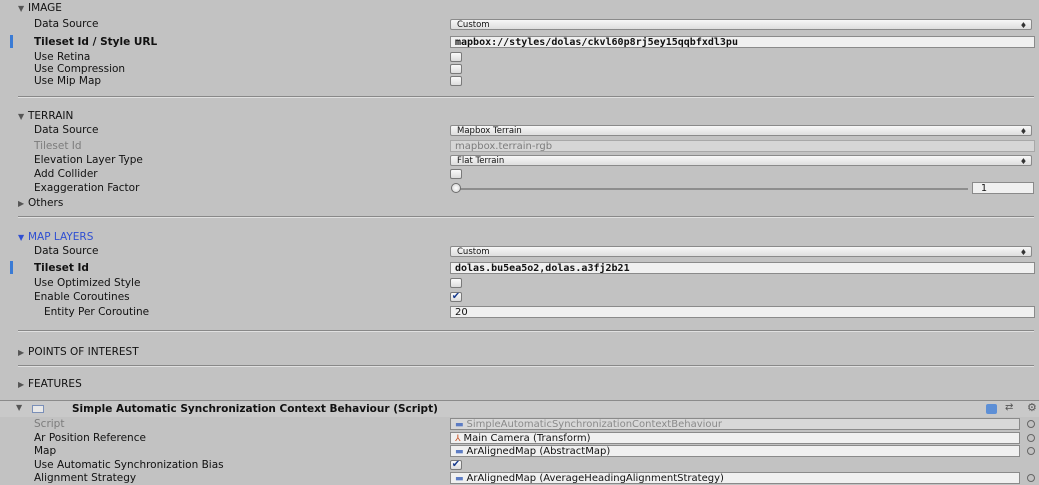 This screenshot has width=1039, height=485. Describe the element at coordinates (85, 478) in the screenshot. I see `alignment-strategy-label: Alignment Strategy` at that location.